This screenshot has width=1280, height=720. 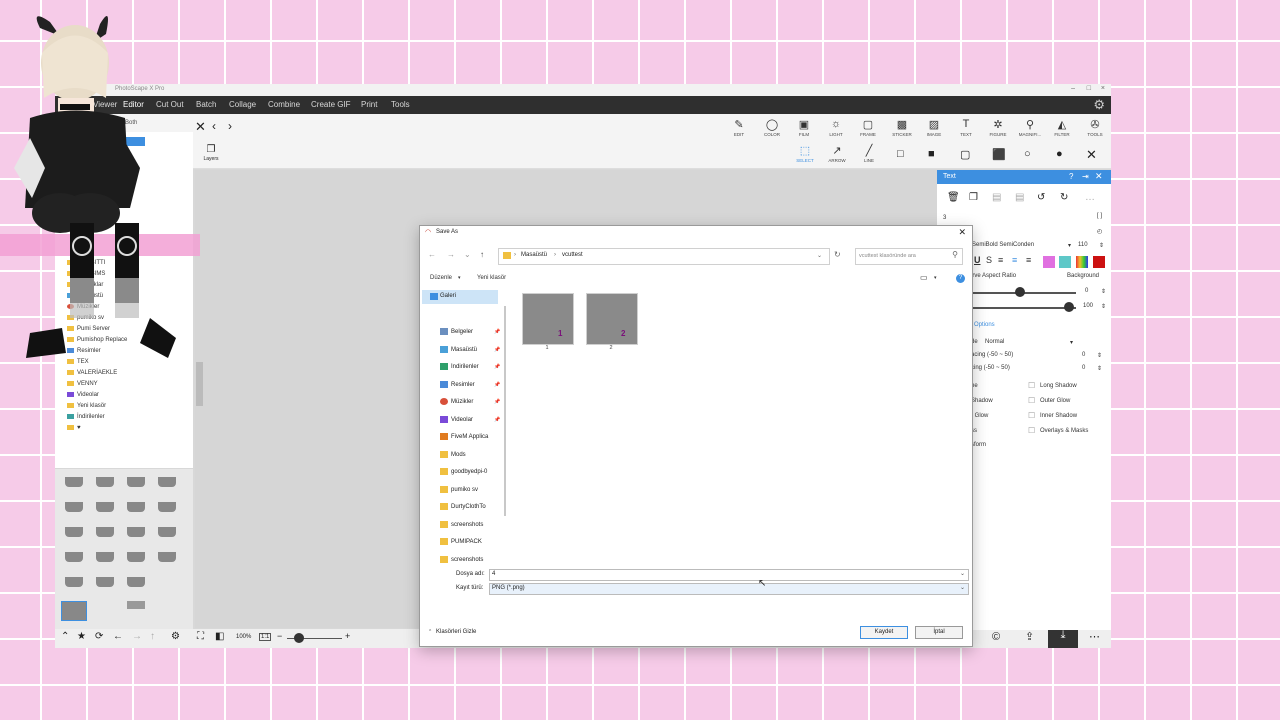 What do you see at coordinates (1094, 636) in the screenshot?
I see `more-icon: ⋯` at bounding box center [1094, 636].